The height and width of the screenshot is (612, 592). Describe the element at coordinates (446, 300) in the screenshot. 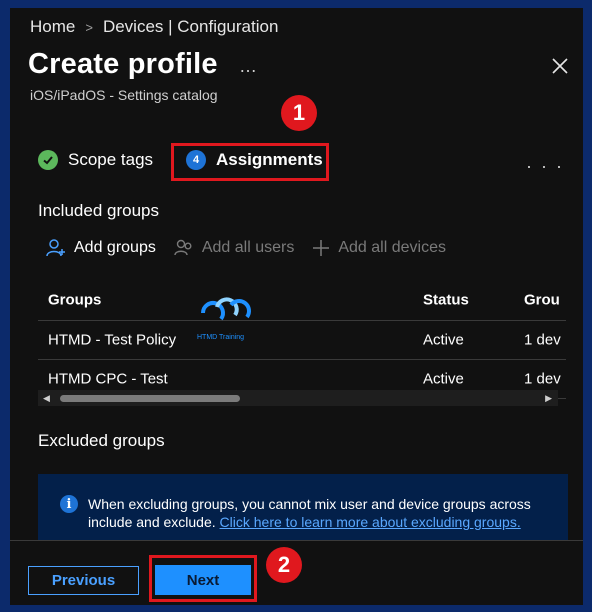

I see `column-header-status: Status` at that location.